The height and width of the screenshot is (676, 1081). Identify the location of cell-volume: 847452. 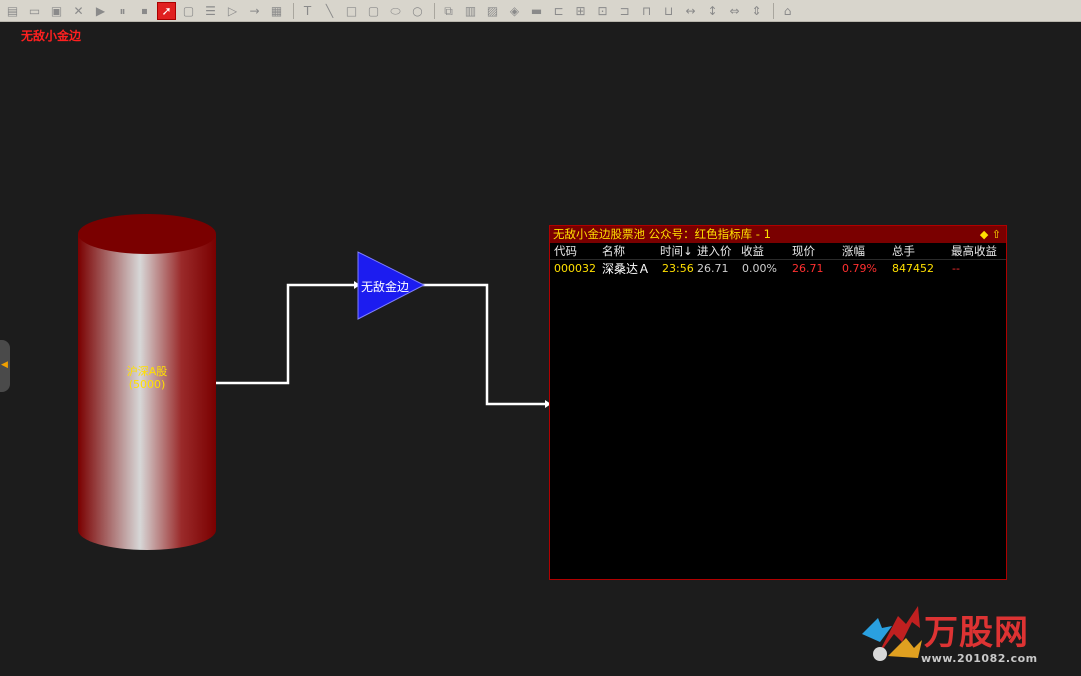
(913, 268).